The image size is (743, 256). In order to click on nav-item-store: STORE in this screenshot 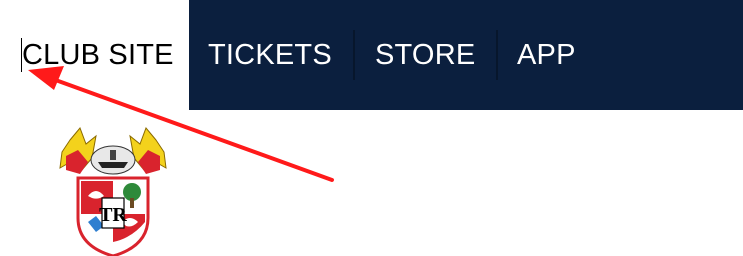, I will do `click(425, 55)`.